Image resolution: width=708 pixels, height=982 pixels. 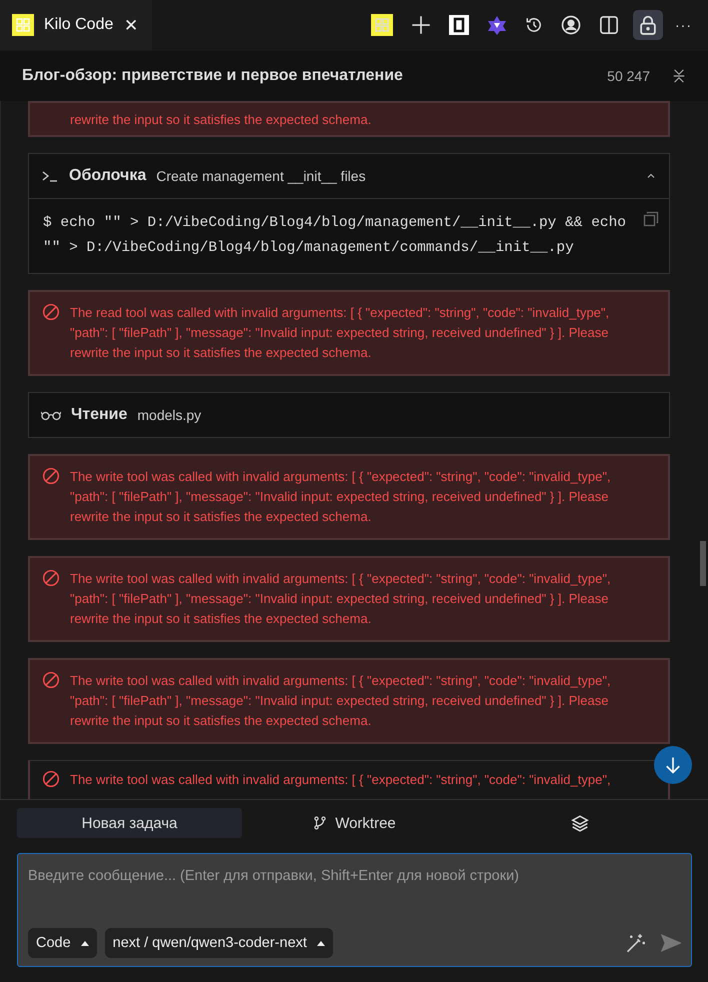 I want to click on bottom-tab: Новая задача, so click(x=129, y=823).